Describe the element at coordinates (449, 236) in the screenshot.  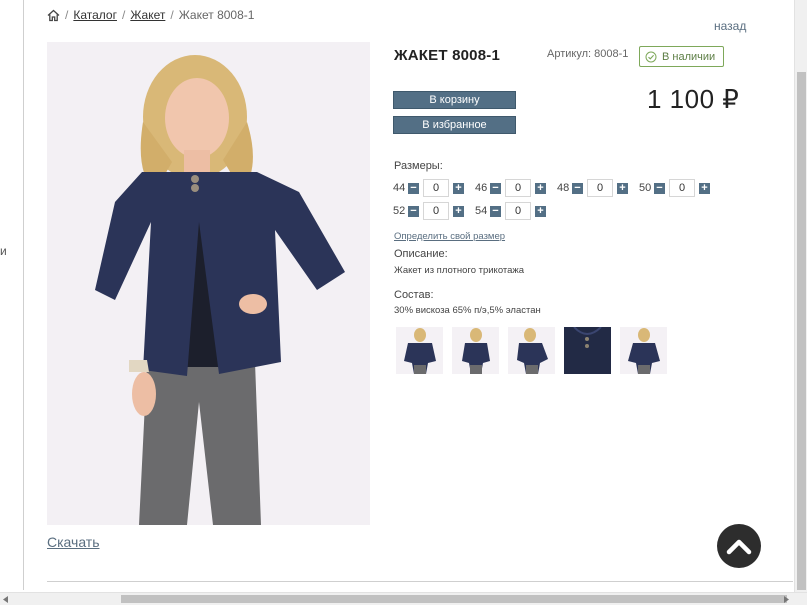
I see `find-size-link: Определить свой размер` at that location.